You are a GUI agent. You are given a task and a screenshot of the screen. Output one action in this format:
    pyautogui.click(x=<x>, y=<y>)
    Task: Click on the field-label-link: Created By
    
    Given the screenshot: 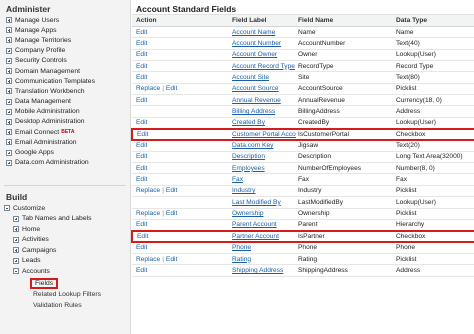 What is the action you would take?
    pyautogui.click(x=238, y=123)
    